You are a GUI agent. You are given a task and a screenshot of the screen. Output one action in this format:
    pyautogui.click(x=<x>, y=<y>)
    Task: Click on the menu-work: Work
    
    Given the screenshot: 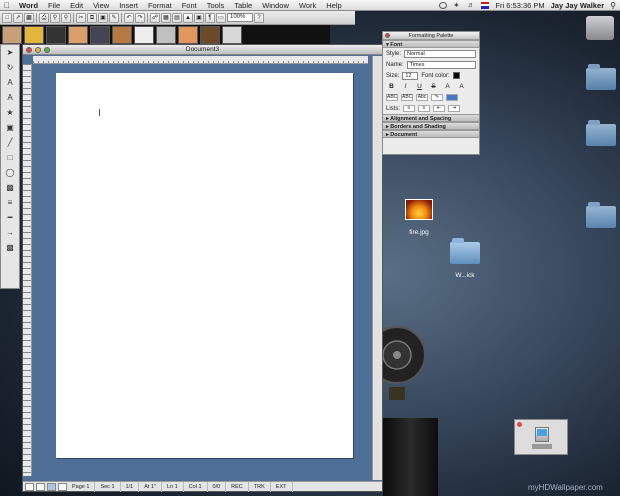 What is the action you would take?
    pyautogui.click(x=307, y=5)
    